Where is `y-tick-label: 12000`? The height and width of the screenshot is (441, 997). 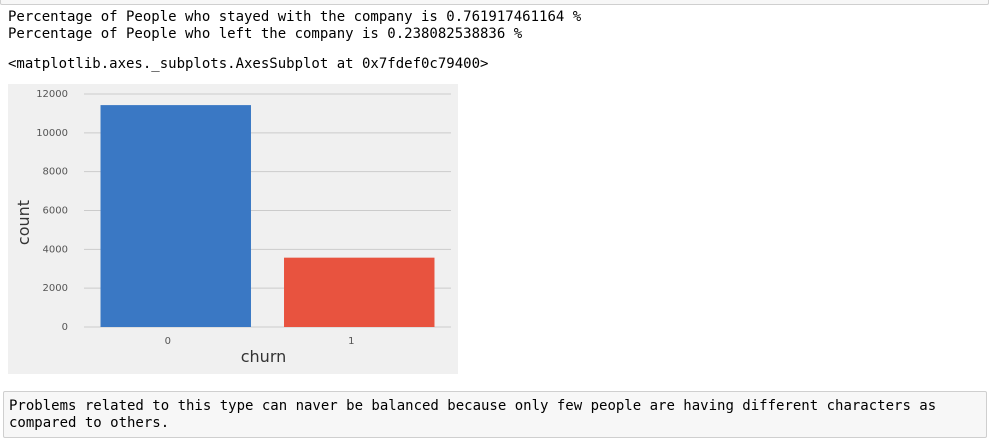
y-tick-label: 12000 is located at coordinates (52, 94).